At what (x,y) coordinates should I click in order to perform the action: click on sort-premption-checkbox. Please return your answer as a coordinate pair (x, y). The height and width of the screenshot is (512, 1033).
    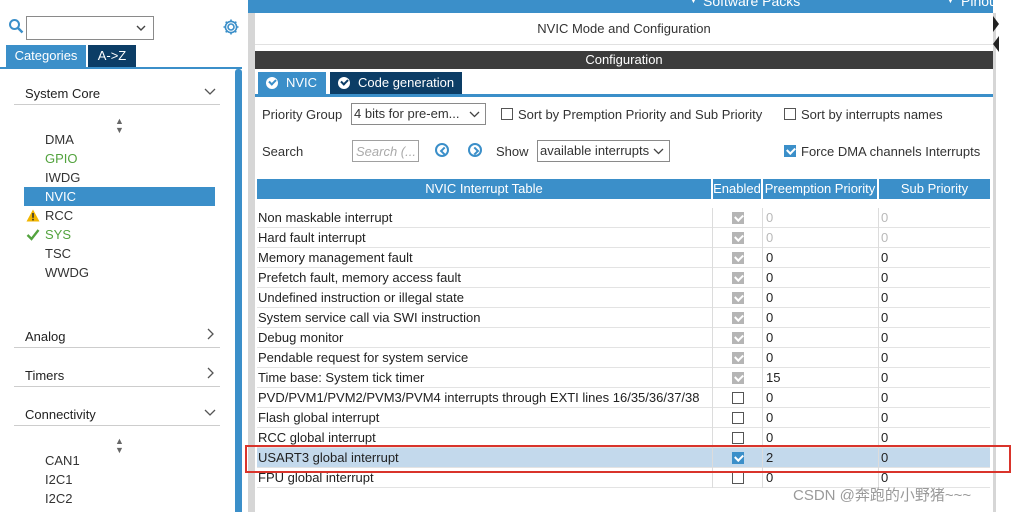
    Looking at the image, I should click on (507, 114).